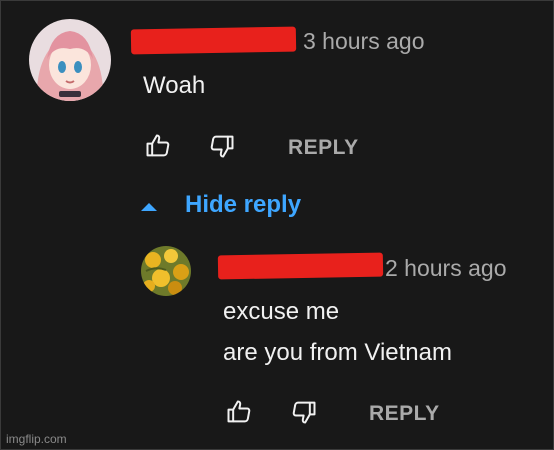 The width and height of the screenshot is (554, 450). Describe the element at coordinates (337, 352) in the screenshot. I see `reply-text-line-2: are you from Vietnam` at that location.